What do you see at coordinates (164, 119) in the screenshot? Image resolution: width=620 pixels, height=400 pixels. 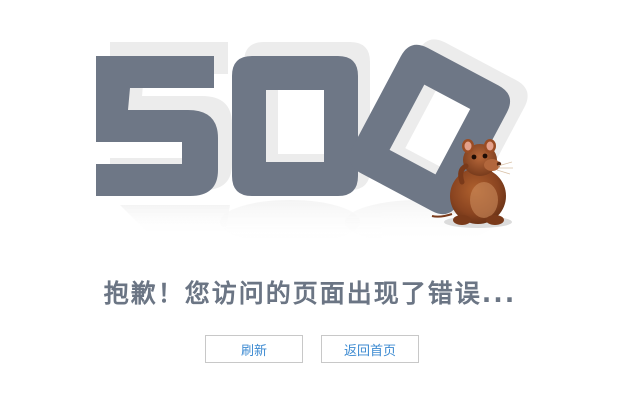 I see `digit-five` at bounding box center [164, 119].